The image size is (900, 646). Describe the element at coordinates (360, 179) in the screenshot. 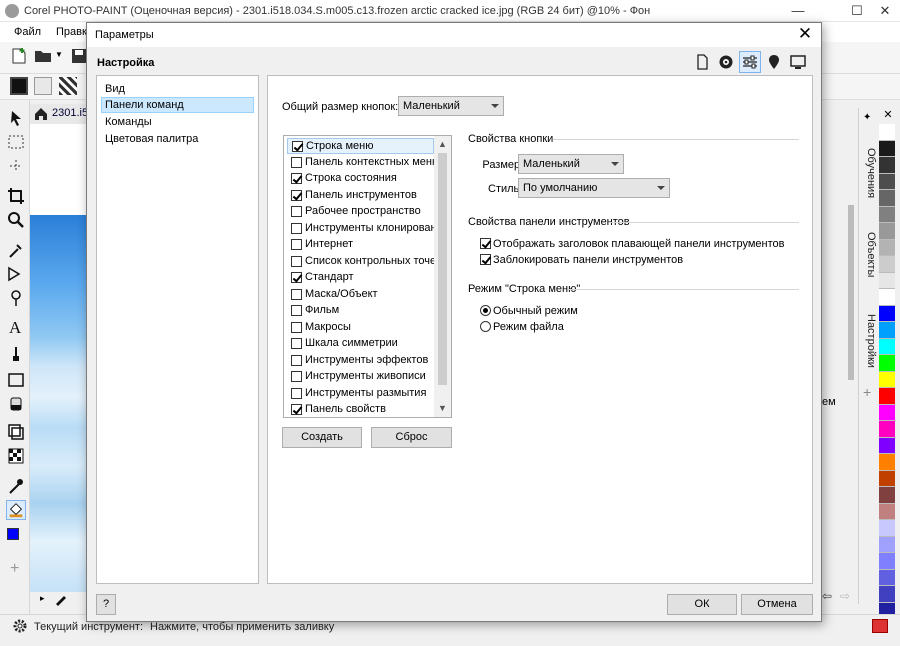

I see `toolbar-list-item: Строка состояния` at that location.